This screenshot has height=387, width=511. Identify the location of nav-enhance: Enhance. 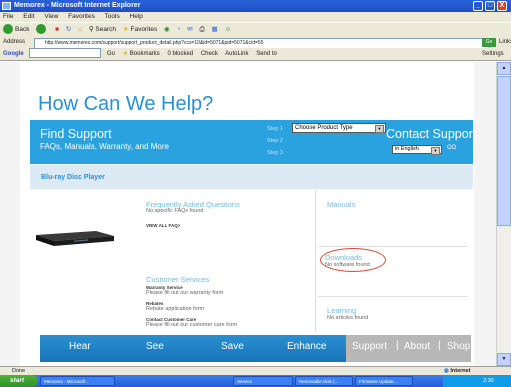
(306, 346).